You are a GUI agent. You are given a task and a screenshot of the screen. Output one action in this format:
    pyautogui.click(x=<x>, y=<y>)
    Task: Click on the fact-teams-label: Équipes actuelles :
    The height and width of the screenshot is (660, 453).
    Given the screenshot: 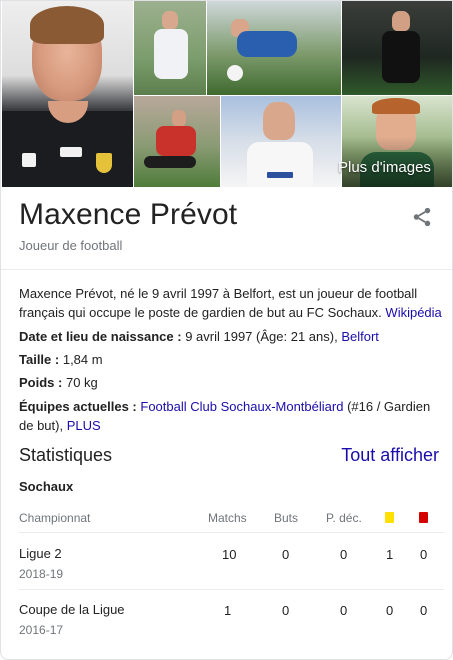 What is the action you would take?
    pyautogui.click(x=78, y=406)
    